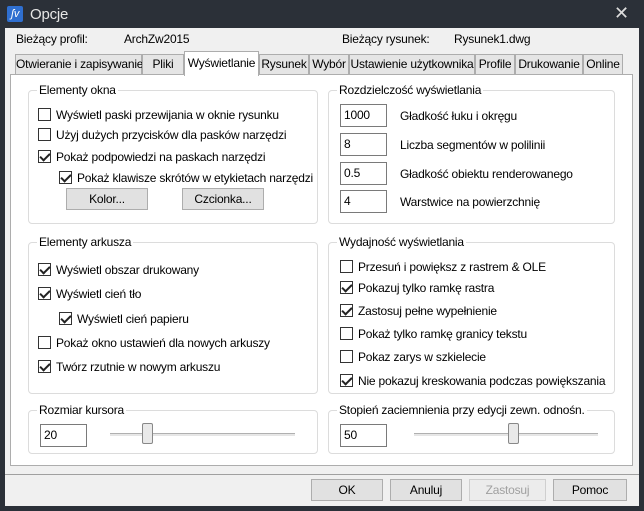 The width and height of the screenshot is (644, 511). What do you see at coordinates (322, 474) in the screenshot?
I see `separator` at bounding box center [322, 474].